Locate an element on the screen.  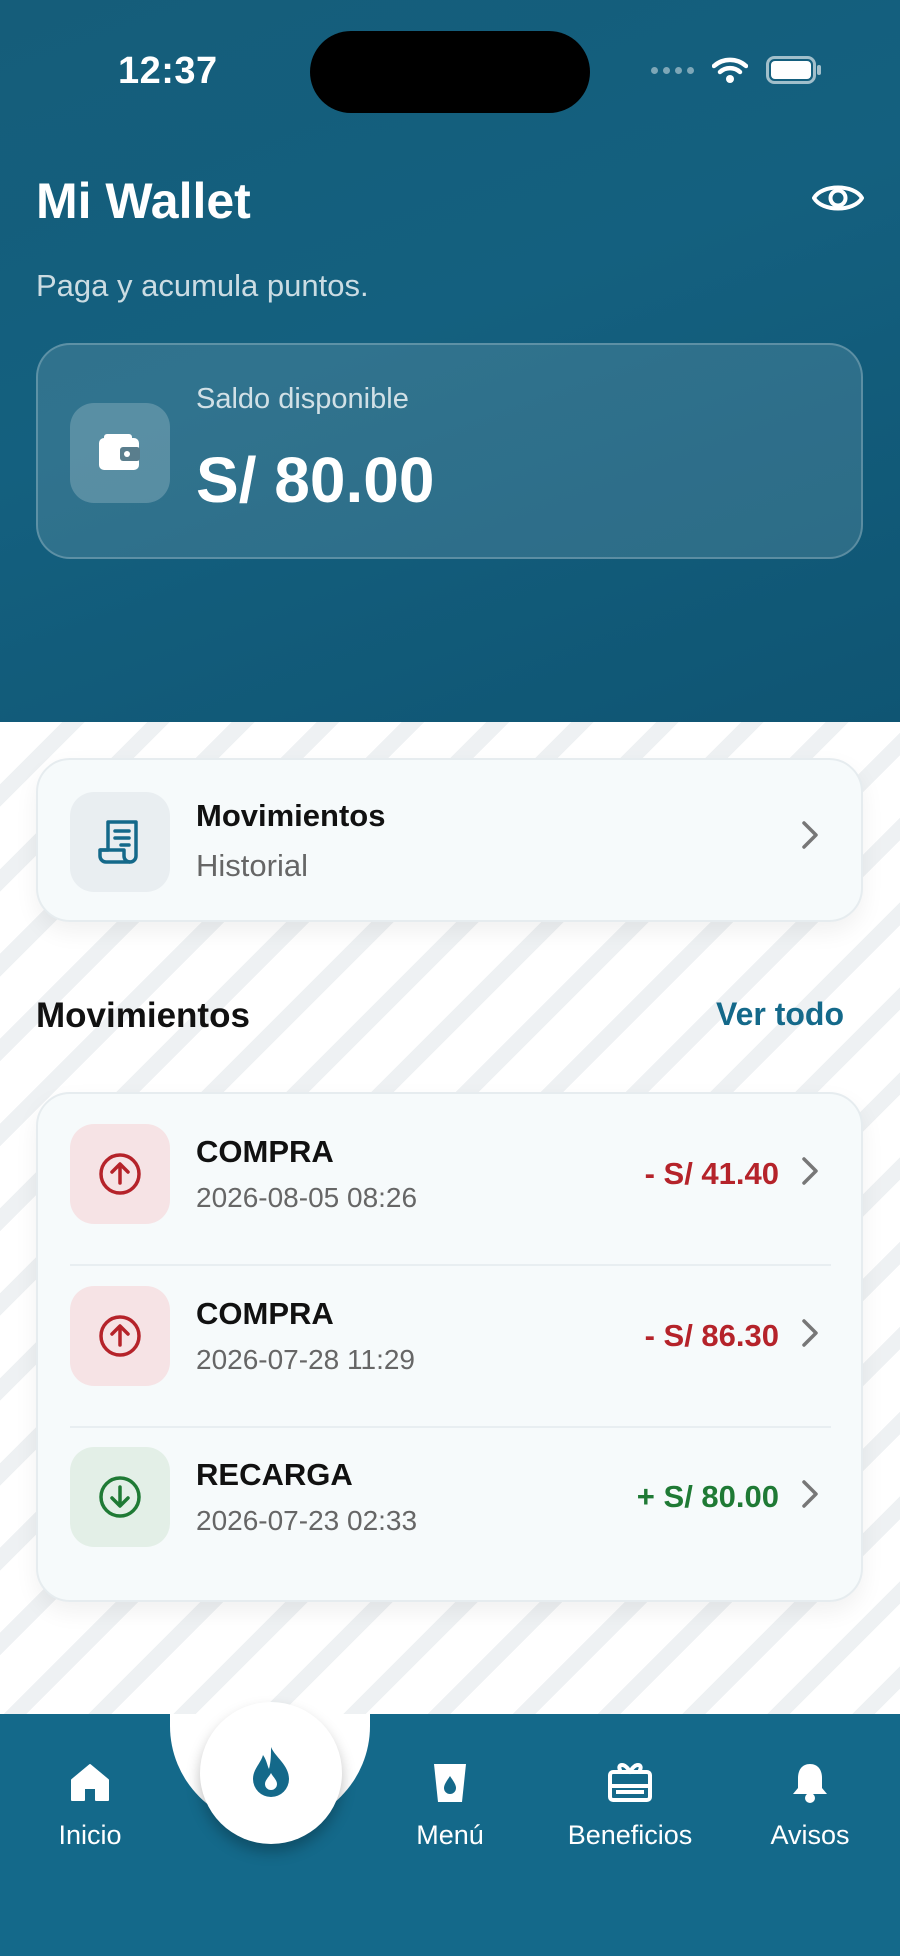
nav-item-beneficios: Beneficios is located at coordinates (630, 1805).